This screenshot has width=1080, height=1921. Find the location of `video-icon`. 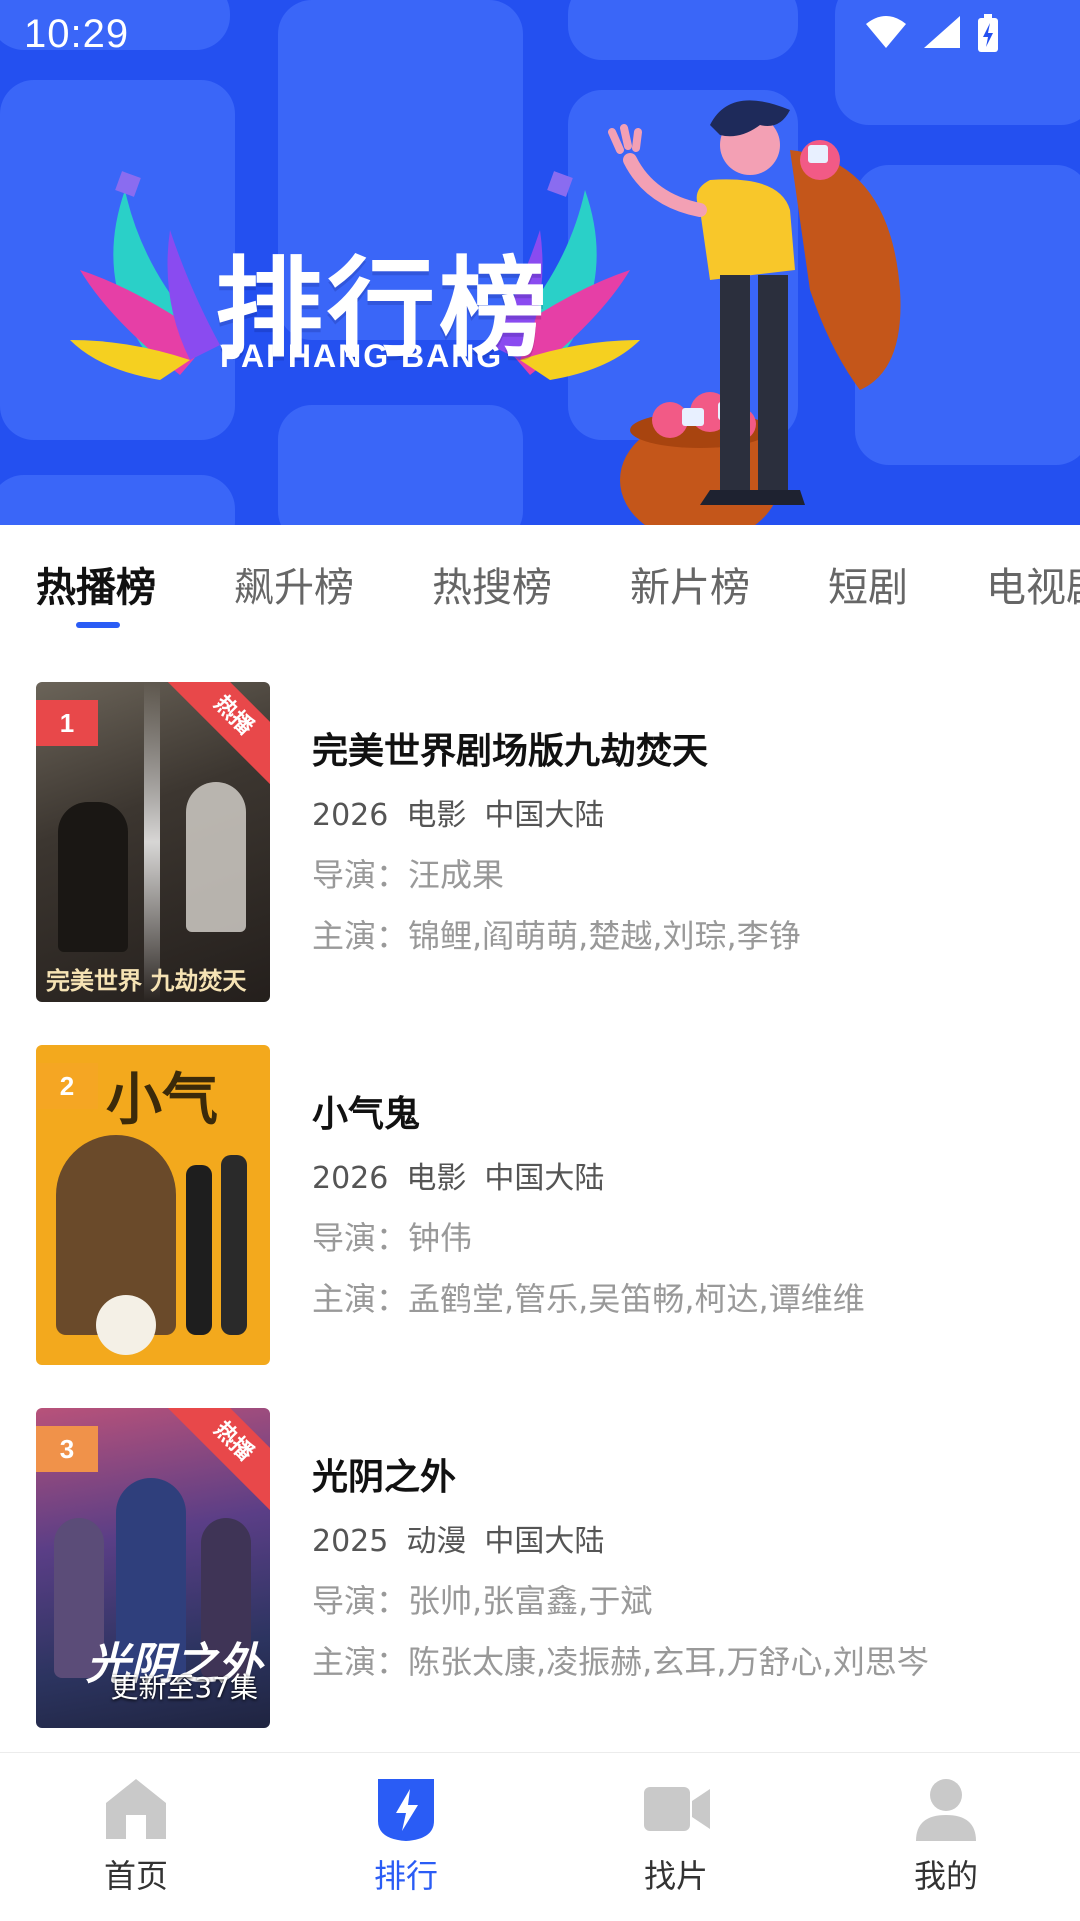

video-icon is located at coordinates (677, 1809).